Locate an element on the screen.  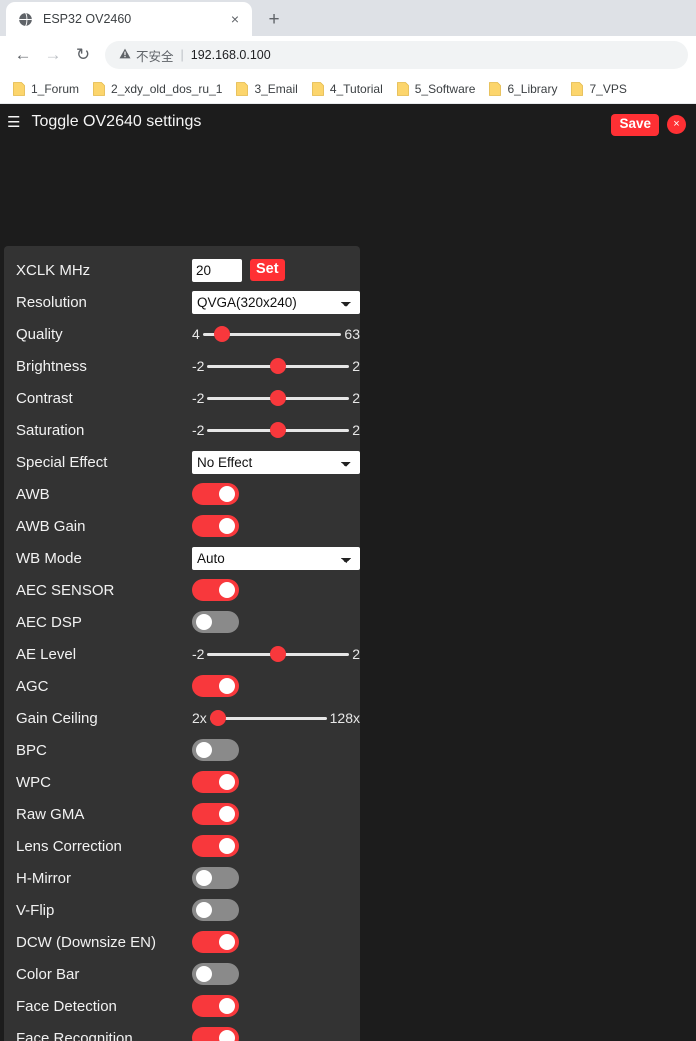
resolution-select: QVGA(320x240) is located at coordinates (276, 302).